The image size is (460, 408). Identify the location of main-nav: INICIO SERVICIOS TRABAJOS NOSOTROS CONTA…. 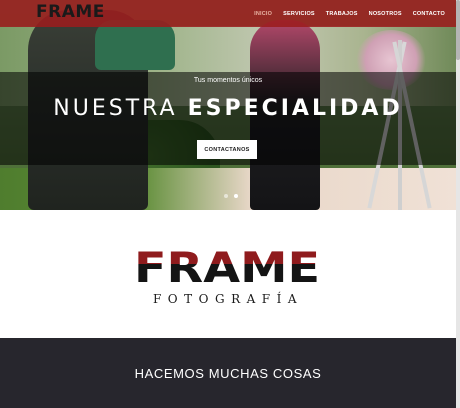
(355, 13).